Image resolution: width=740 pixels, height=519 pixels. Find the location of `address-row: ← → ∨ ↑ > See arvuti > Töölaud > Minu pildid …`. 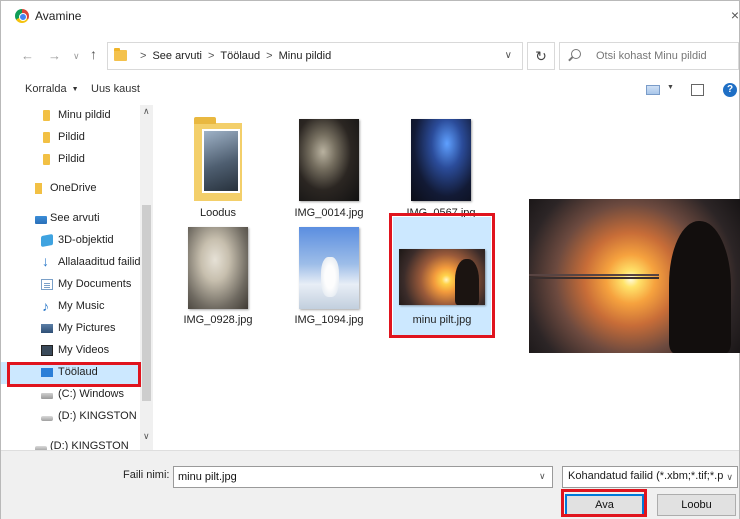

address-row: ← → ∨ ↑ > See arvuti > Töölaud > Minu pildid … is located at coordinates (370, 56).